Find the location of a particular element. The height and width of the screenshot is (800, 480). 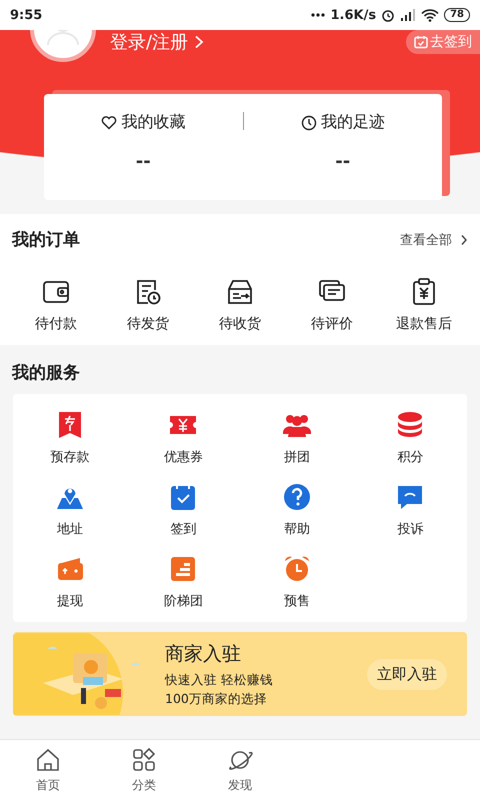

battery-indicator: 78 is located at coordinates (457, 15).